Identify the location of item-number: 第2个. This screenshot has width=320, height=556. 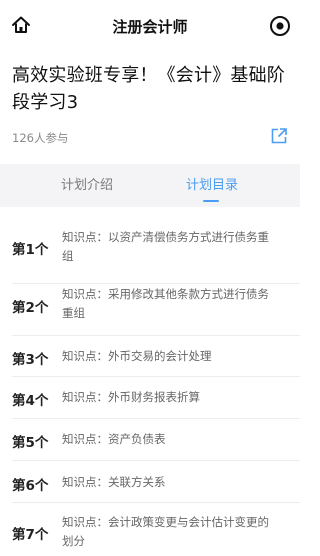
(30, 308).